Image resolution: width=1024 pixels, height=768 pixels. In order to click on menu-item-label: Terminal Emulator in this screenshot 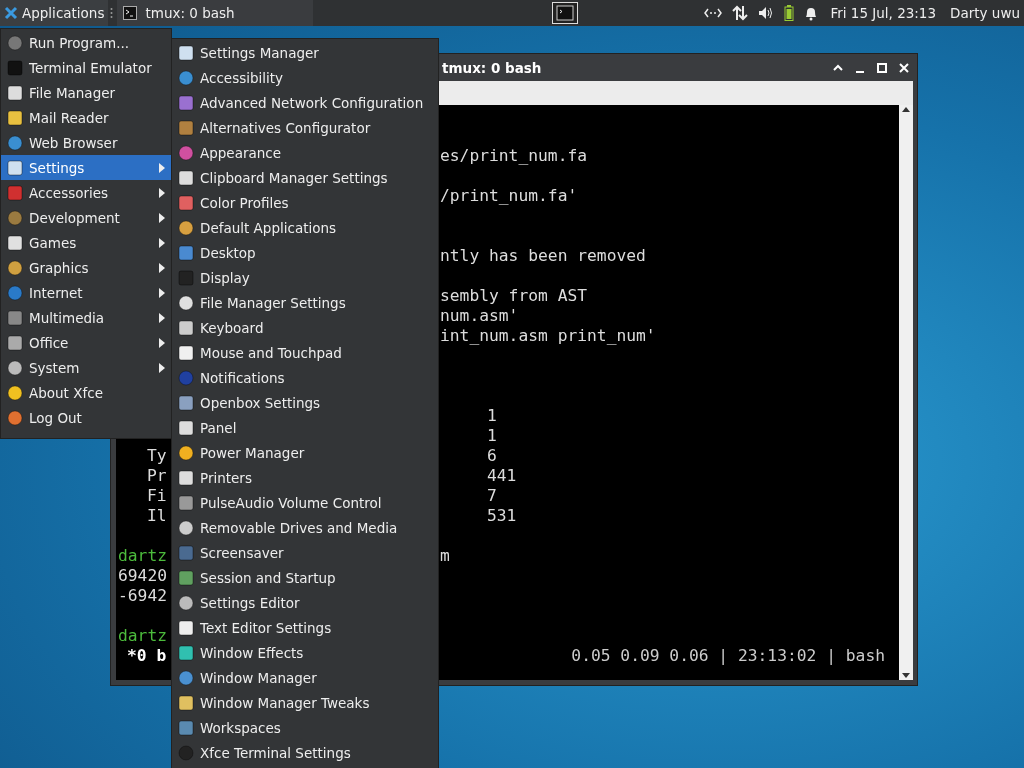, I will do `click(90, 67)`.